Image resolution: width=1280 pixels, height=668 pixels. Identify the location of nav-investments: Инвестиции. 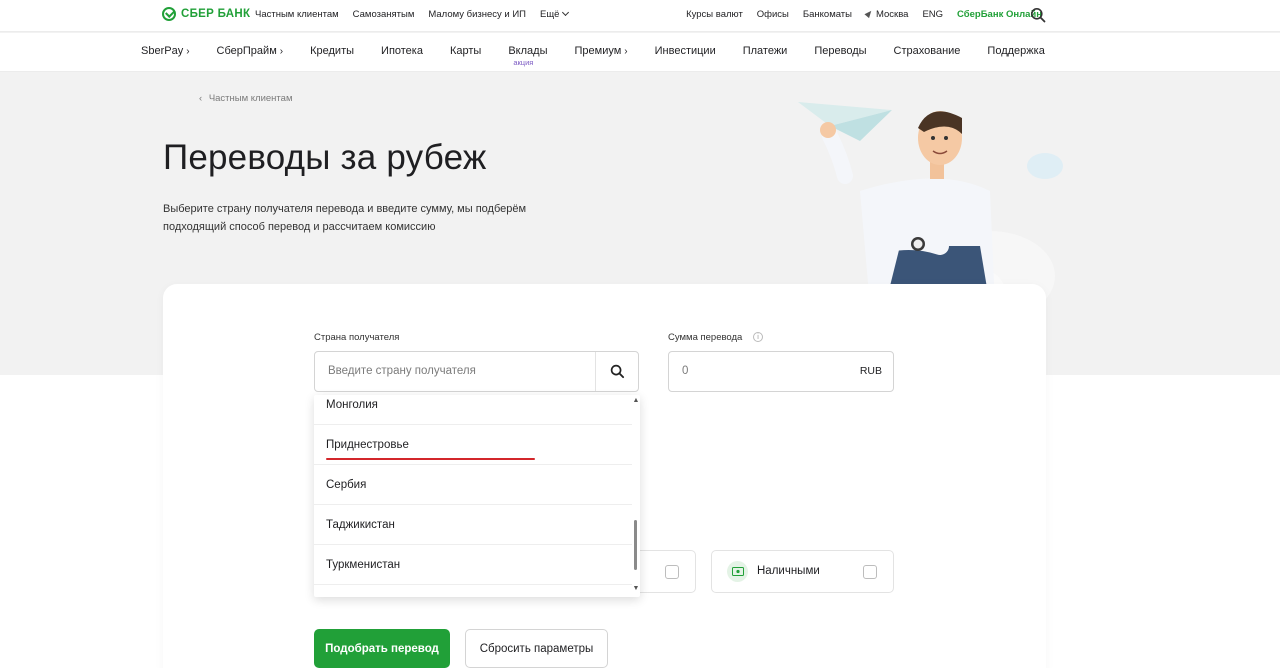
(685, 51).